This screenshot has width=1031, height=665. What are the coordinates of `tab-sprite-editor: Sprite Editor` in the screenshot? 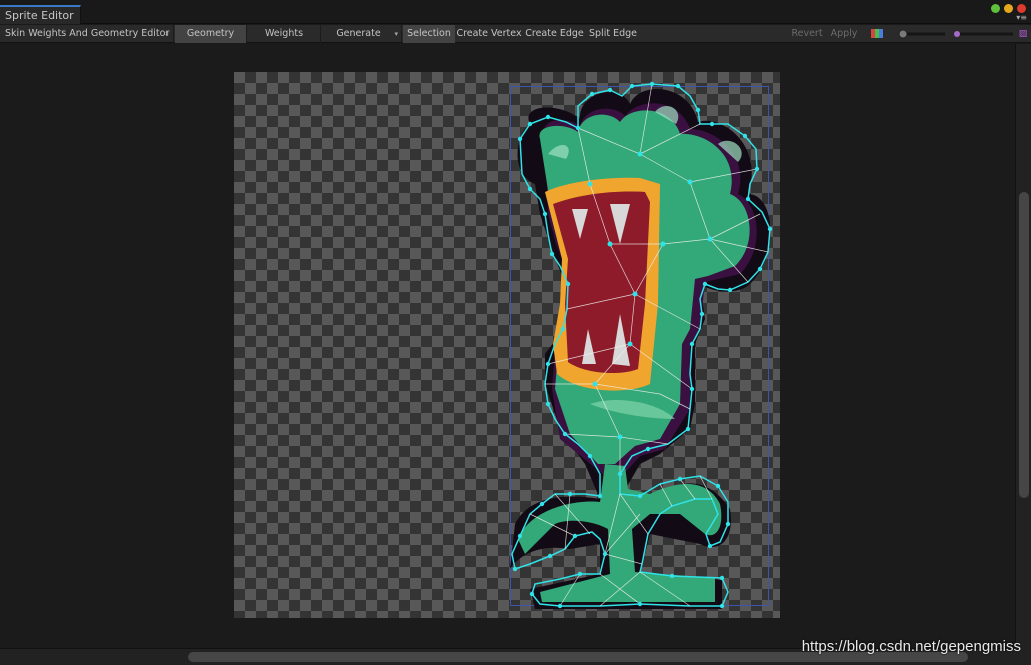 It's located at (40, 14).